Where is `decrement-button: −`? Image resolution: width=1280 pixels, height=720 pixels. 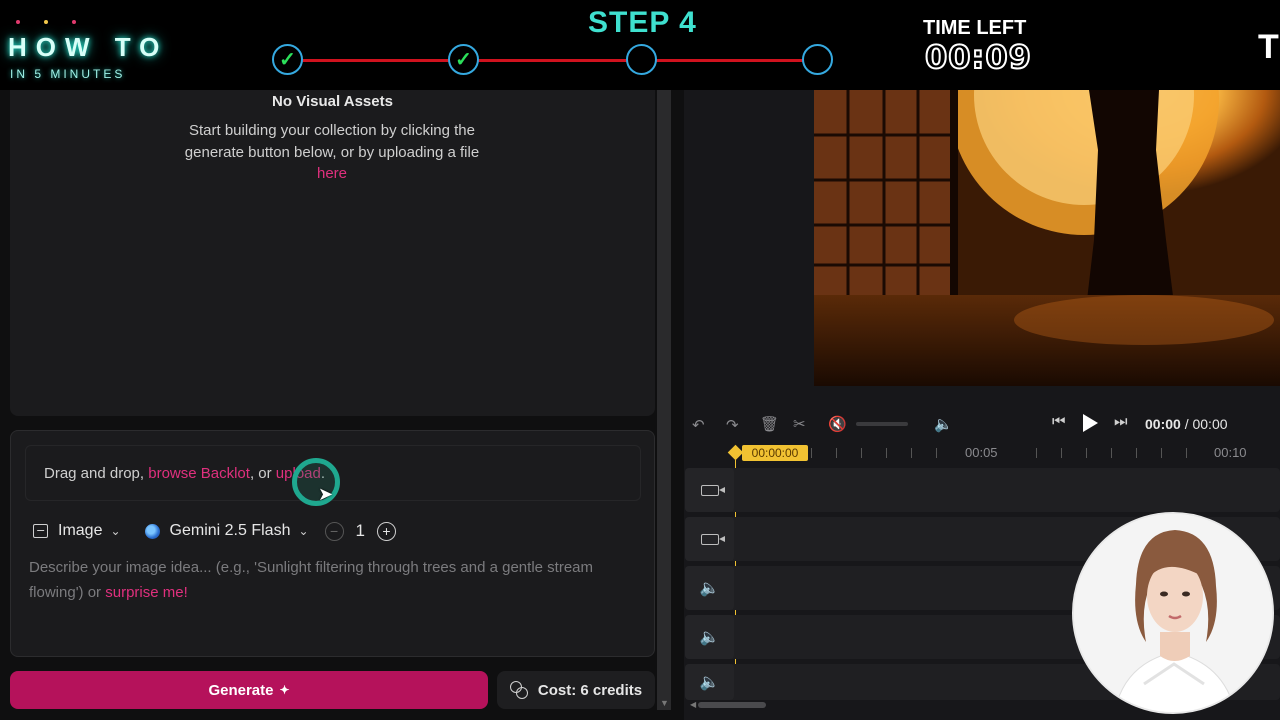 decrement-button: − is located at coordinates (334, 531).